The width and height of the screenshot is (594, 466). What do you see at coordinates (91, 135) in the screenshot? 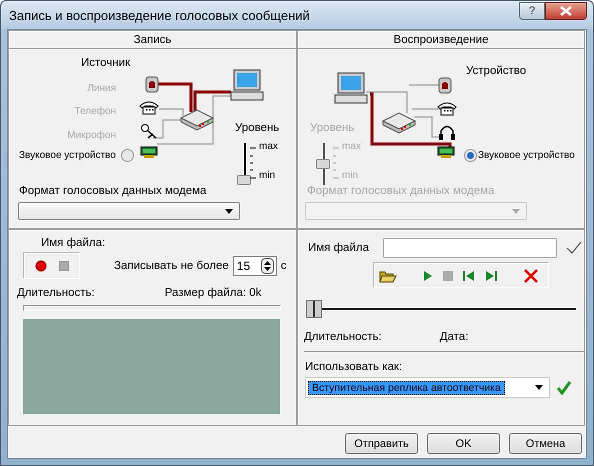
I see `source-label: Микрофон` at bounding box center [91, 135].